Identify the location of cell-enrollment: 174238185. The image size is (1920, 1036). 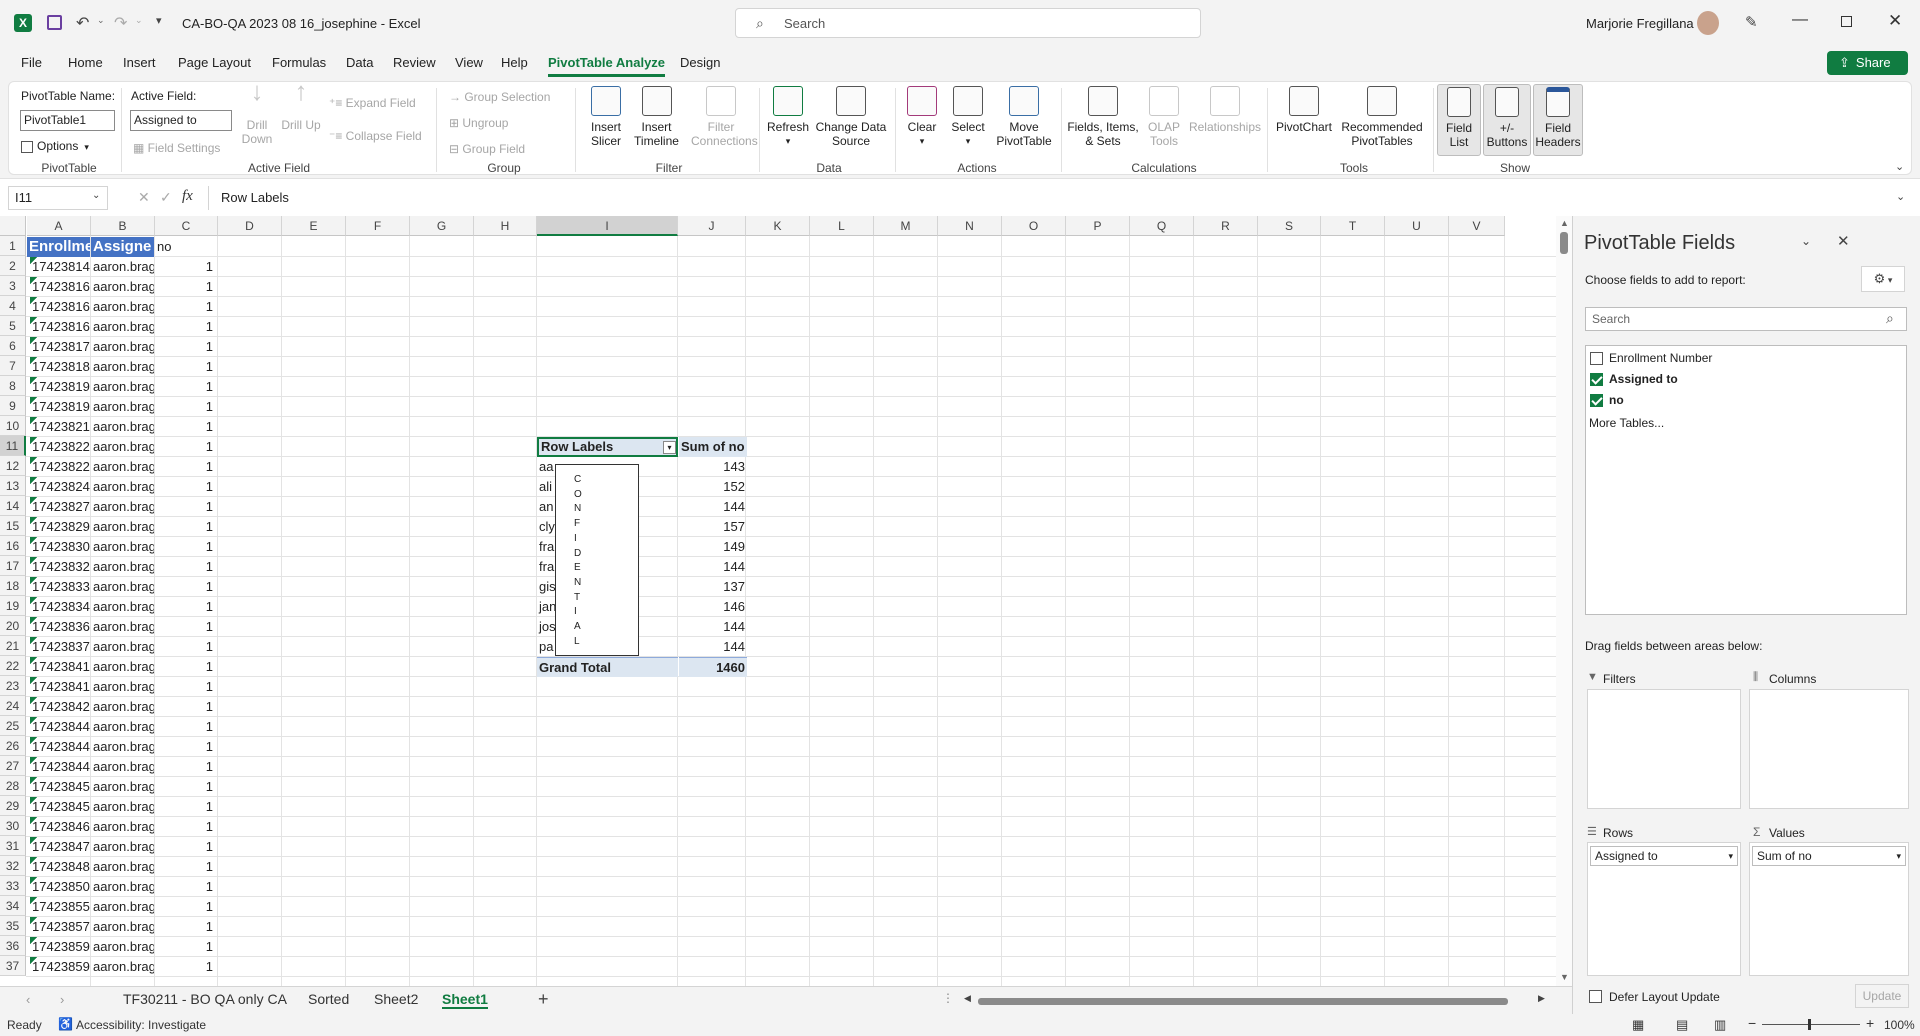
(58, 367).